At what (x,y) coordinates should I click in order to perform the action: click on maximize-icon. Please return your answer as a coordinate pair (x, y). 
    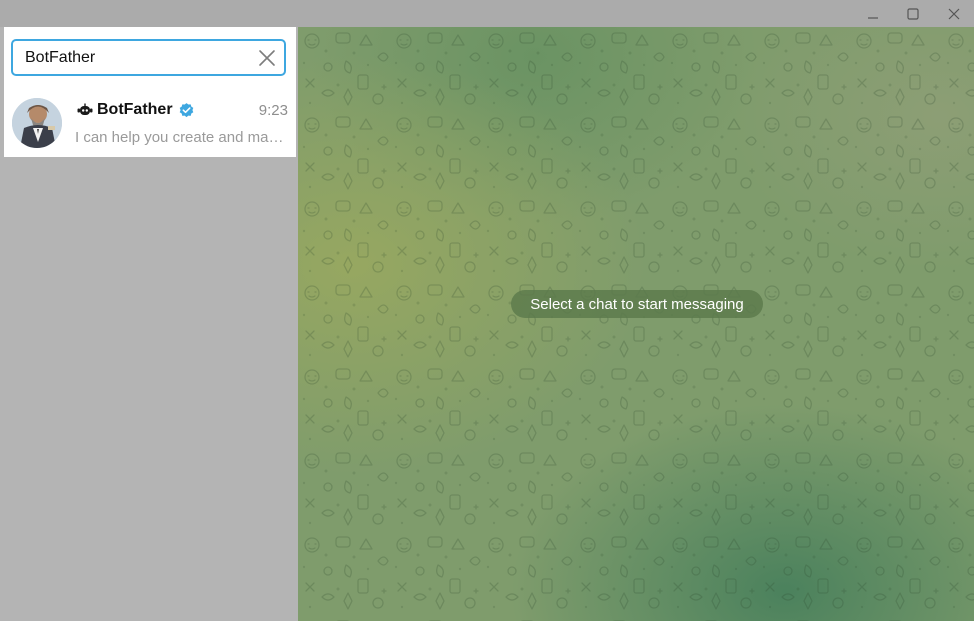
    Looking at the image, I should click on (913, 13).